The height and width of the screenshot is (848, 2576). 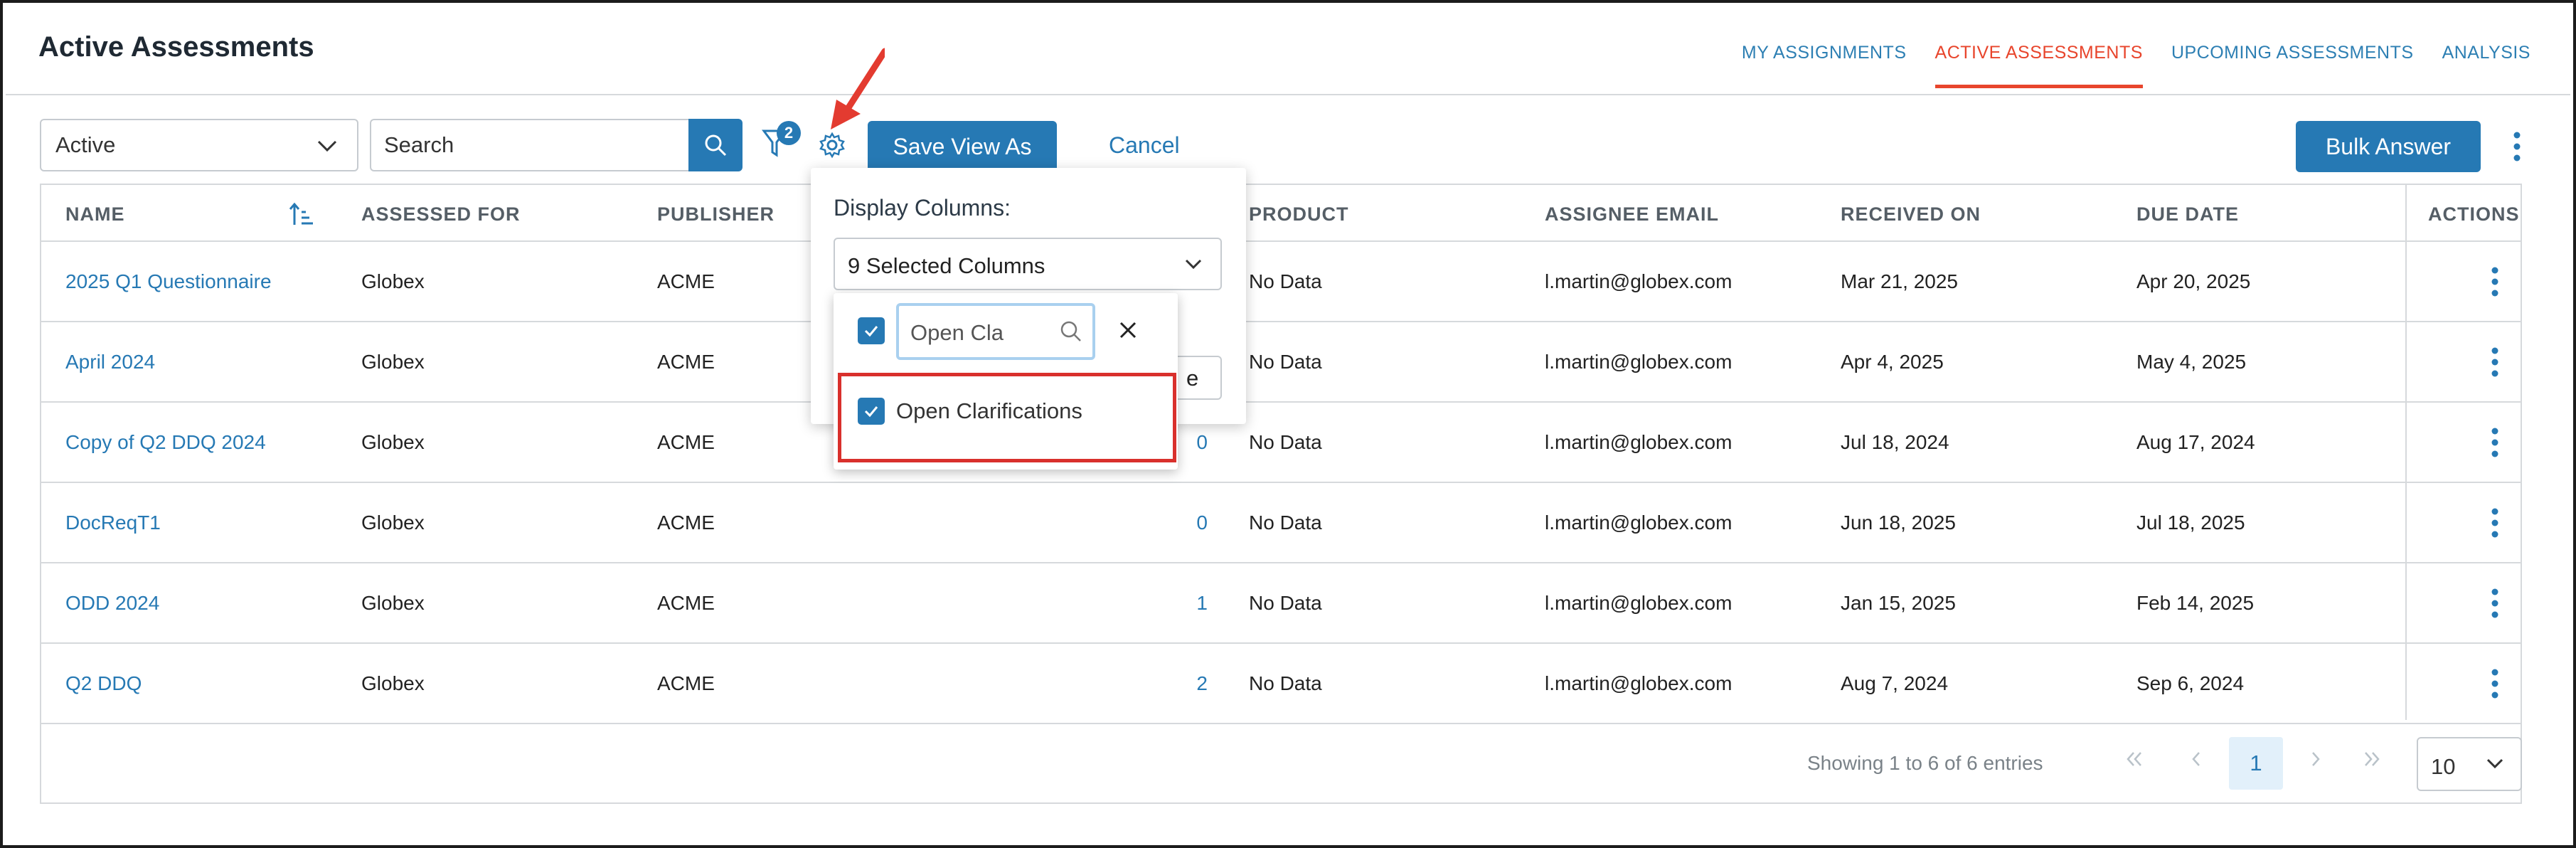 I want to click on assessment-name-link: 2025 Q1 Questionnaire, so click(x=168, y=281).